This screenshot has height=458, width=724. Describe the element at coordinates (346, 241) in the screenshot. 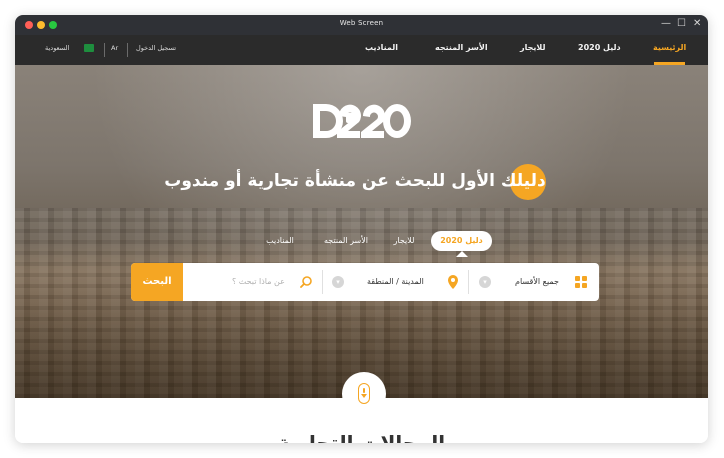

I see `tab-families: الأسر المنتجه` at that location.